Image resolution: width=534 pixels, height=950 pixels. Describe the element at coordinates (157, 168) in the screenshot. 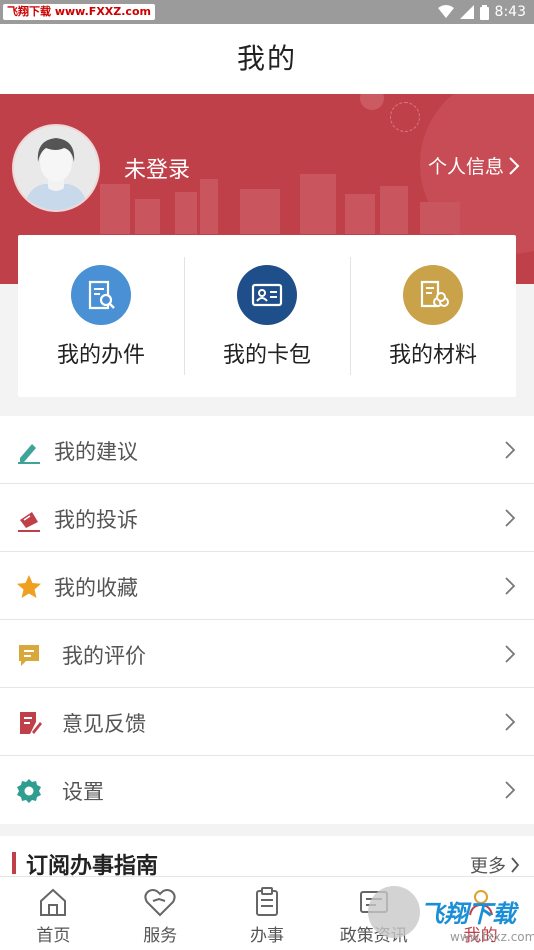

I see `login-status: 未登录` at that location.